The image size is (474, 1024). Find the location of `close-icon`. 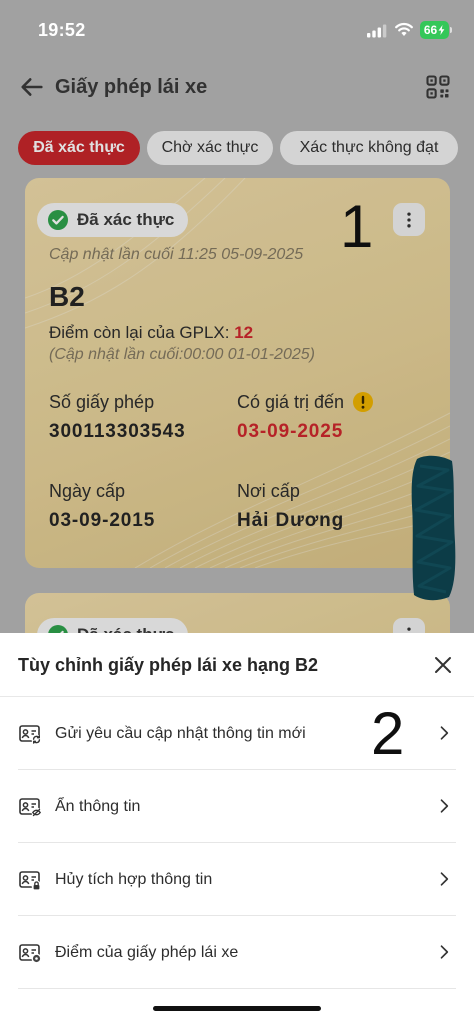

close-icon is located at coordinates (443, 665).